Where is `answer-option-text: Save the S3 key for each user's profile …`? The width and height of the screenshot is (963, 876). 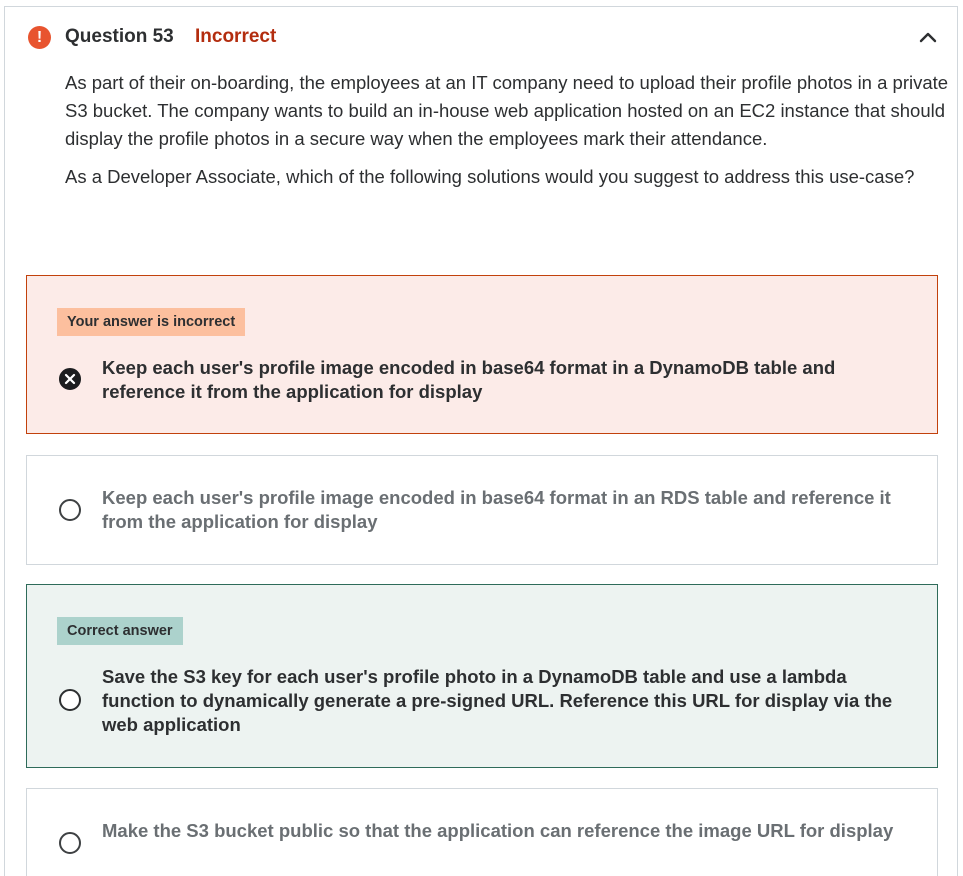 answer-option-text: Save the S3 key for each user's profile … is located at coordinates (497, 700).